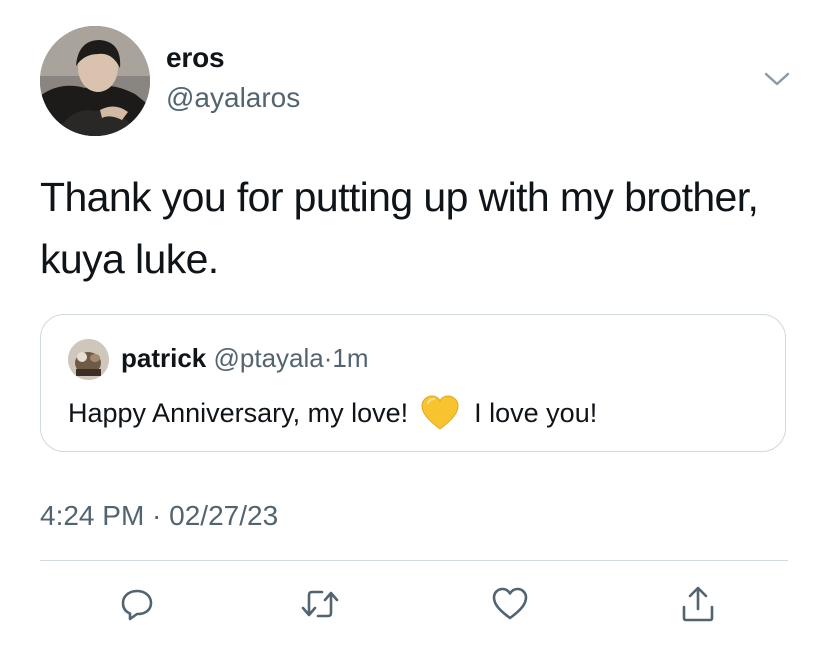 The height and width of the screenshot is (649, 828). I want to click on share-icon, so click(698, 604).